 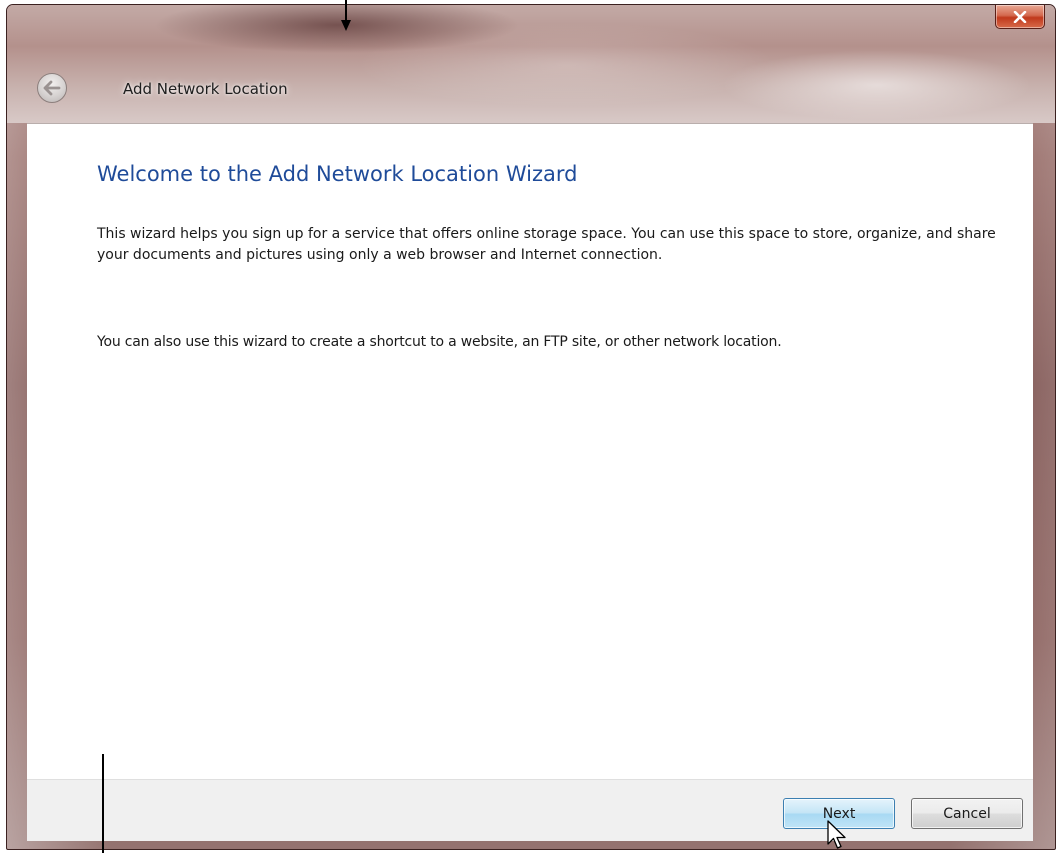 What do you see at coordinates (967, 813) in the screenshot?
I see `cancel-button: Cancel` at bounding box center [967, 813].